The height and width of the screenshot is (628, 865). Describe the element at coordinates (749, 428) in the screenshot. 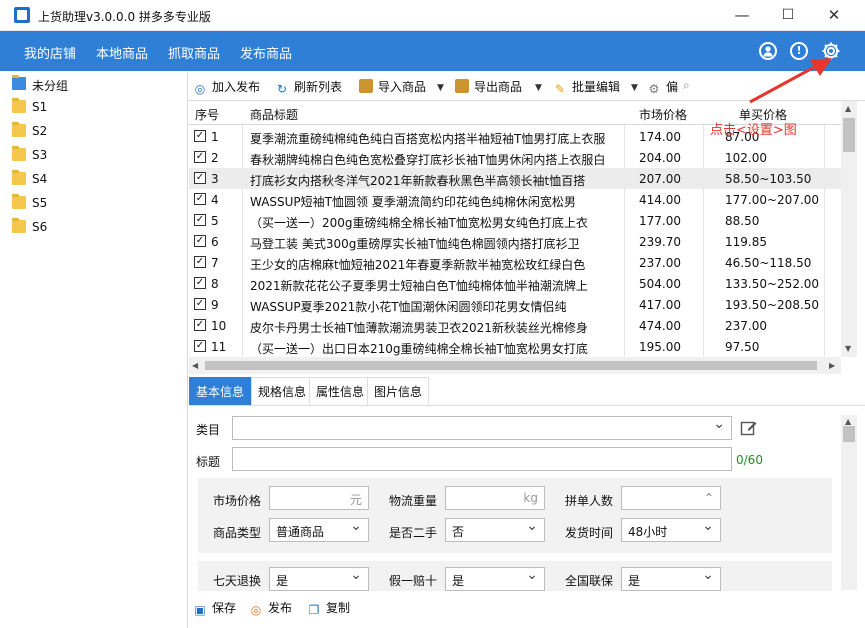

I see `edit-icon` at that location.